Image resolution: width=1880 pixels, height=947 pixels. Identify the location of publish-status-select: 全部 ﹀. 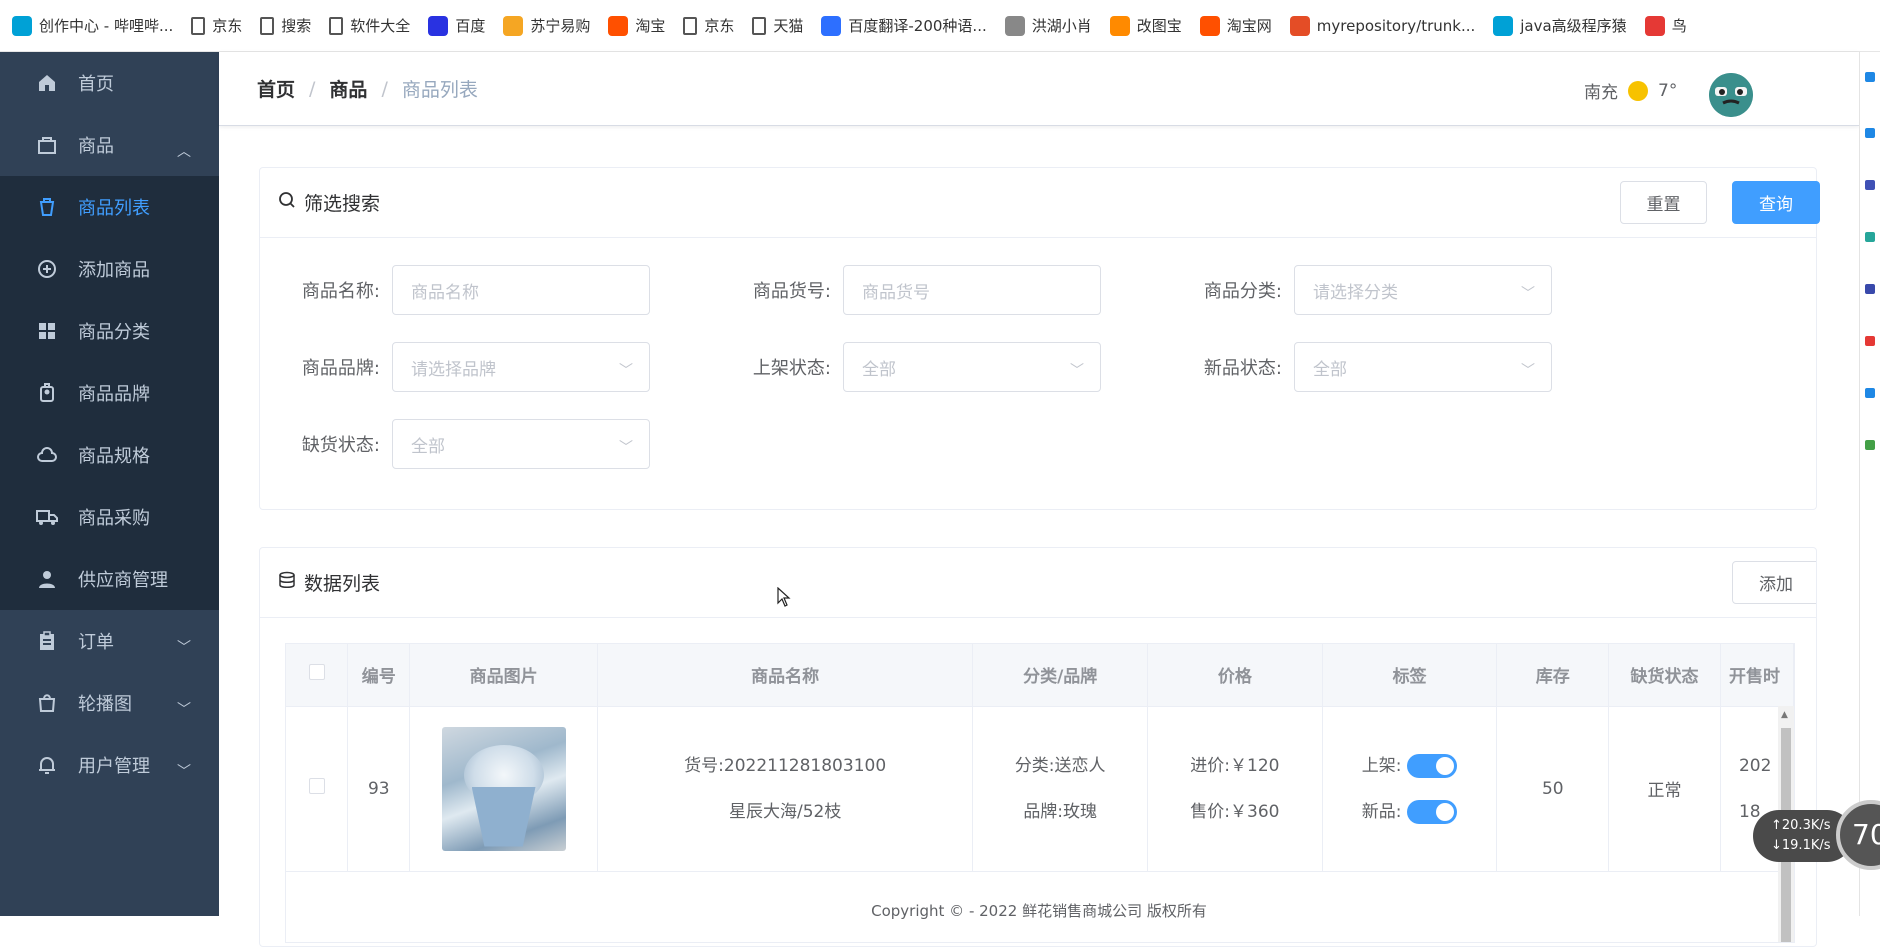
(972, 367).